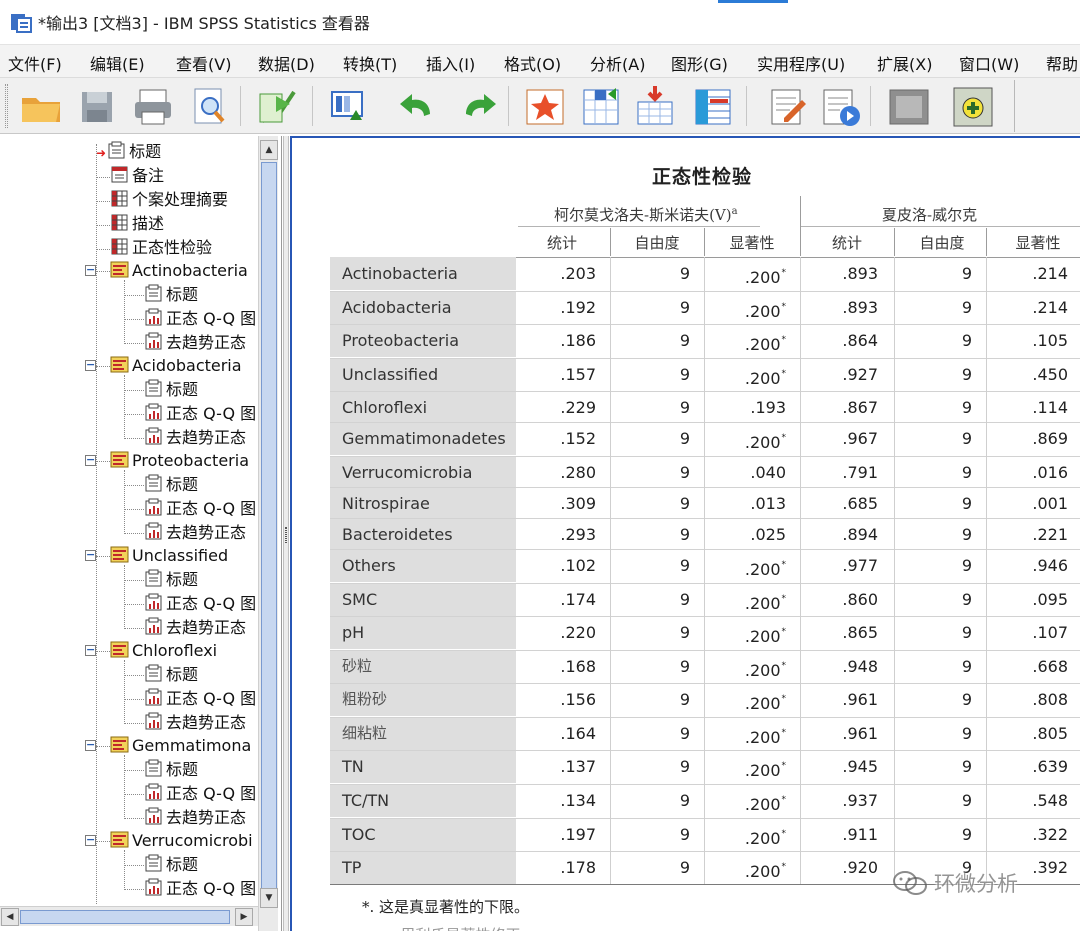 The height and width of the screenshot is (931, 1080). What do you see at coordinates (179, 461) in the screenshot?
I see `outline-group: Proteobacteria` at bounding box center [179, 461].